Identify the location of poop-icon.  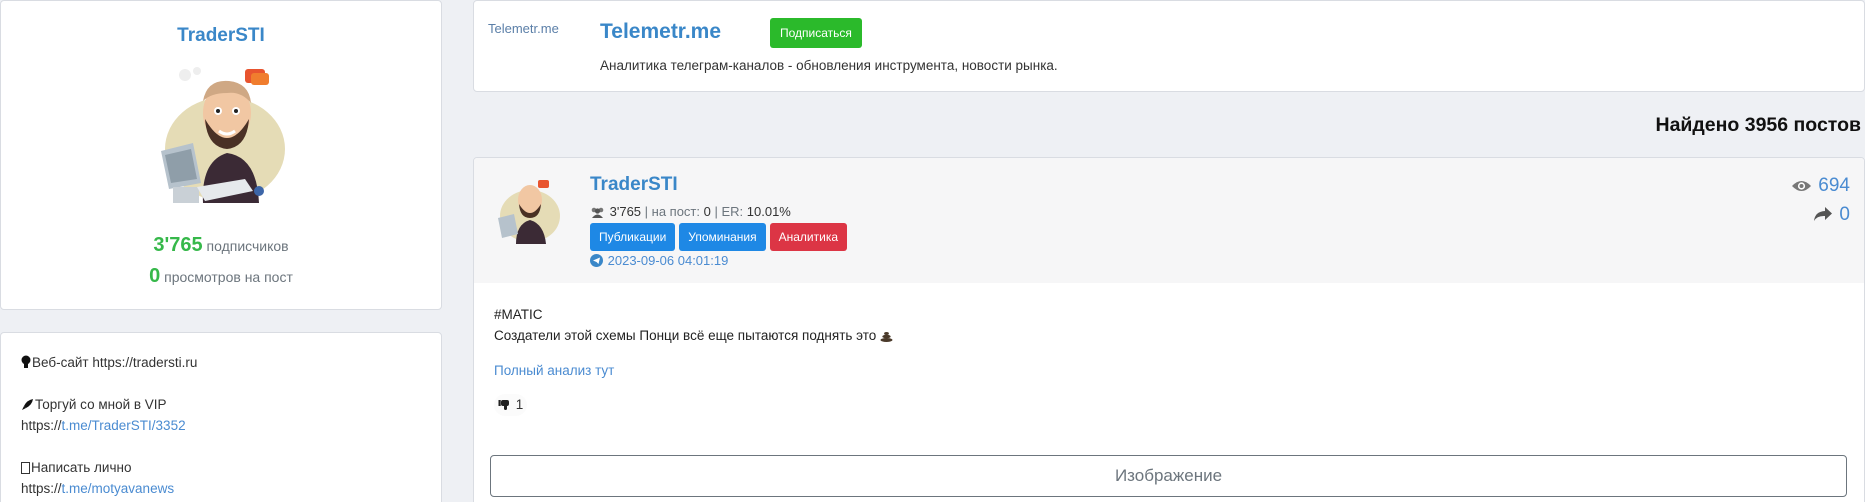
(886, 337).